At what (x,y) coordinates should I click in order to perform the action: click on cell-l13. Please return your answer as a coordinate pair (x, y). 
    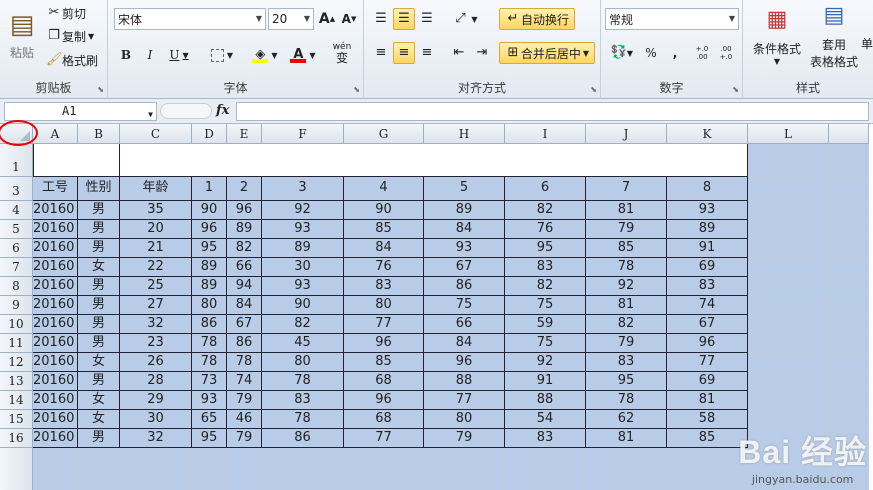
    Looking at the image, I should click on (788, 381).